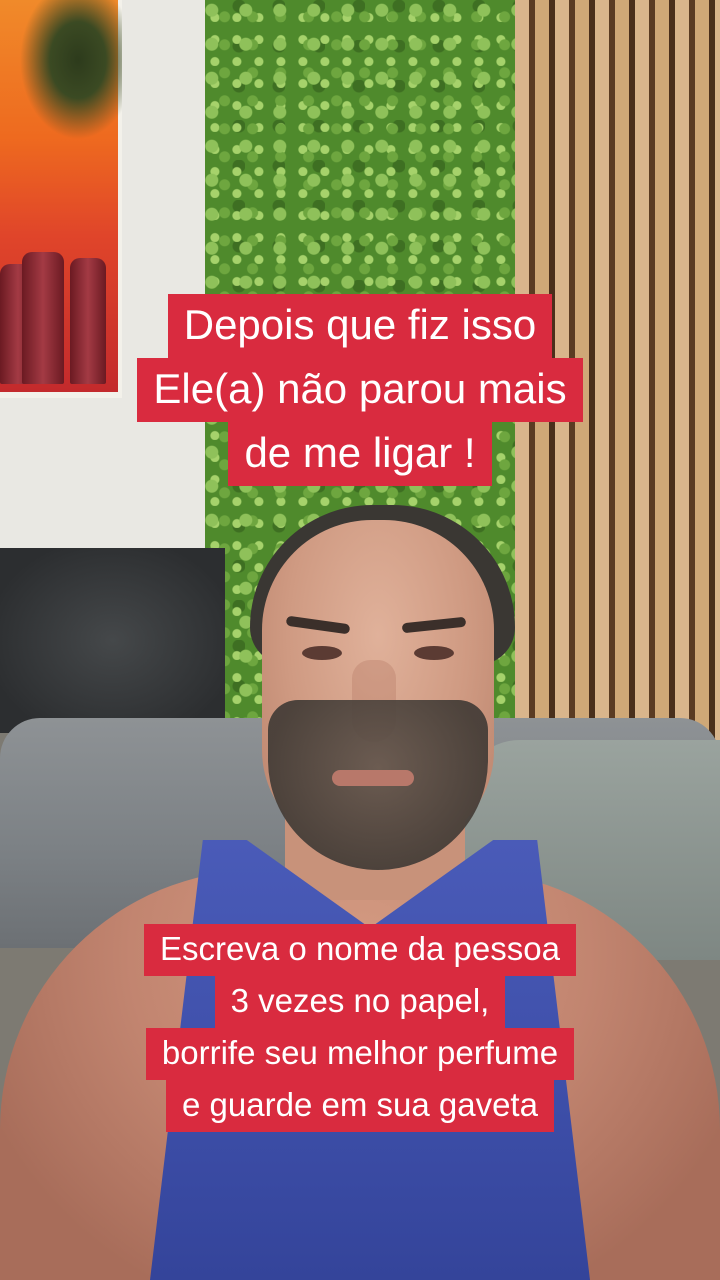  I want to click on person-mouth, so click(373, 778).